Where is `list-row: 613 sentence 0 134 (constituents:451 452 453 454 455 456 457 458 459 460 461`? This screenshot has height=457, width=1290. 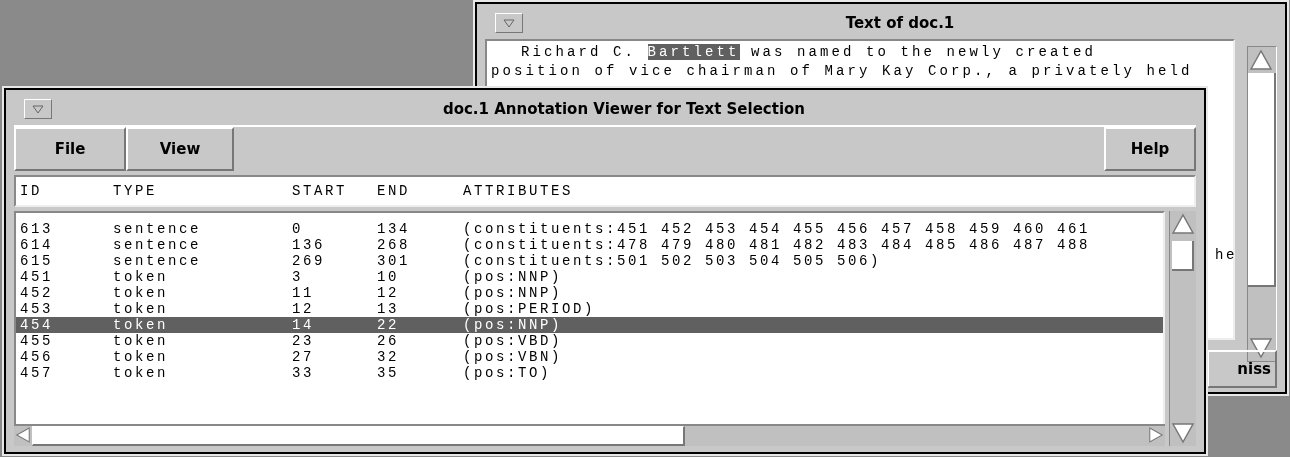 list-row: 613 sentence 0 134 (constituents:451 452 453 454 455 456 457 458 459 460 461 is located at coordinates (589, 229).